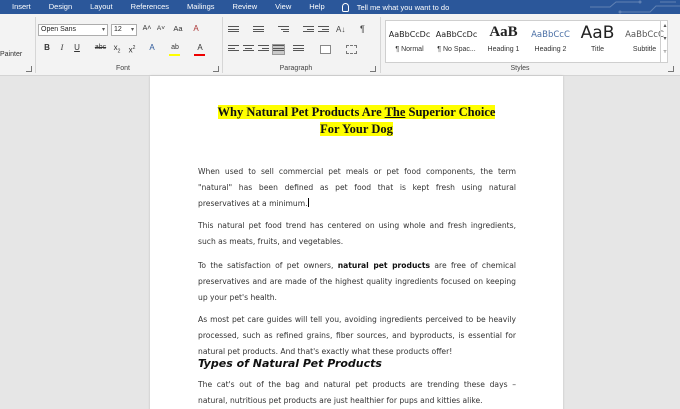  I want to click on font-size-select: 12 ▾, so click(124, 30).